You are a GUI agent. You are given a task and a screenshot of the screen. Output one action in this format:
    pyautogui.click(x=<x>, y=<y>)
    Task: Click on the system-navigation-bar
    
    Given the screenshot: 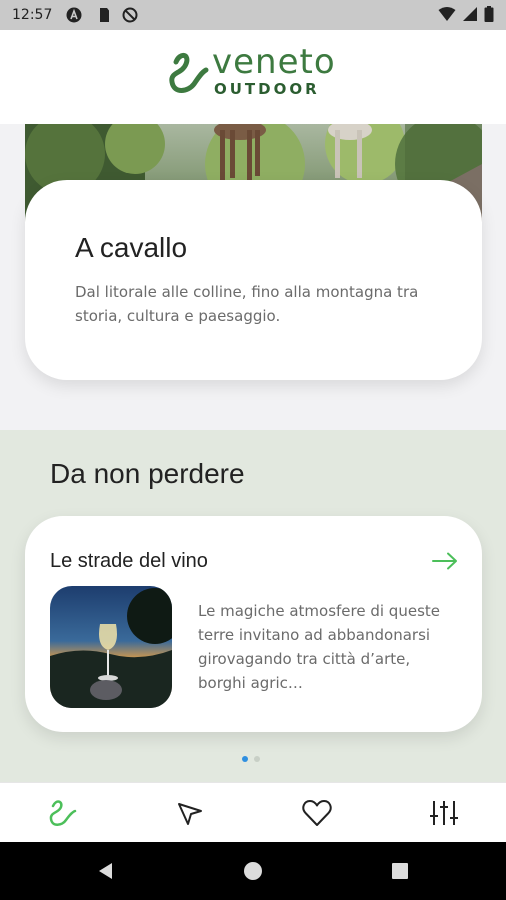 What is the action you would take?
    pyautogui.click(x=253, y=871)
    